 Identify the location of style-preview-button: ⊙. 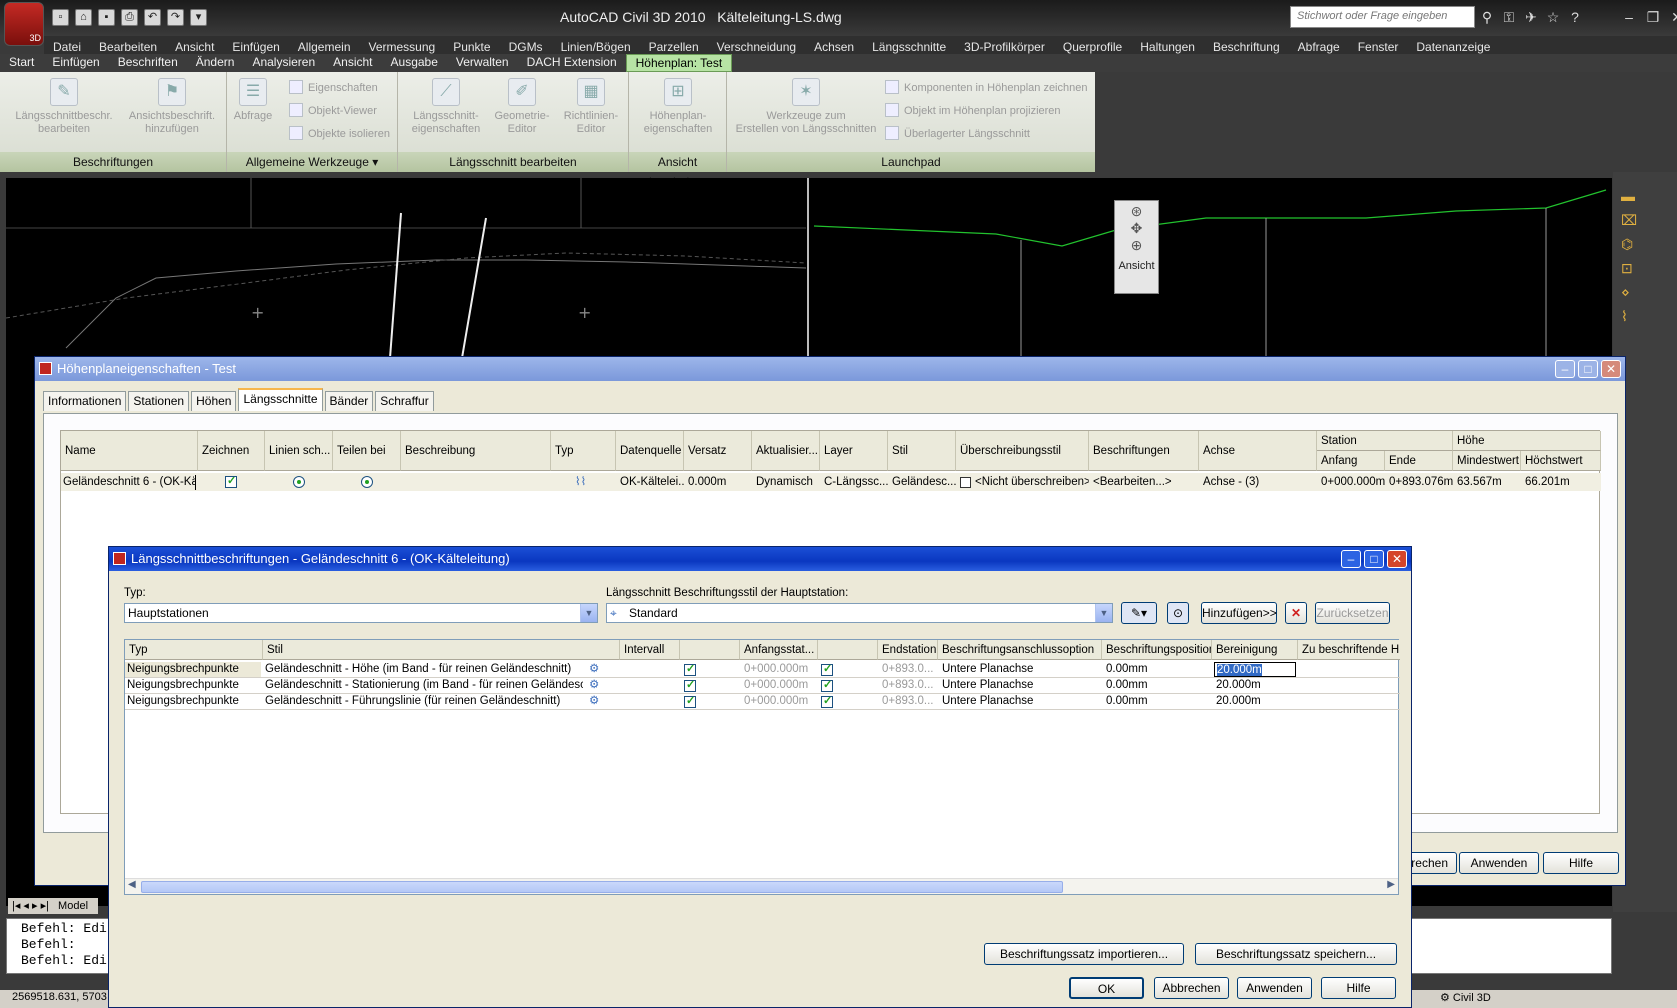
(1178, 613).